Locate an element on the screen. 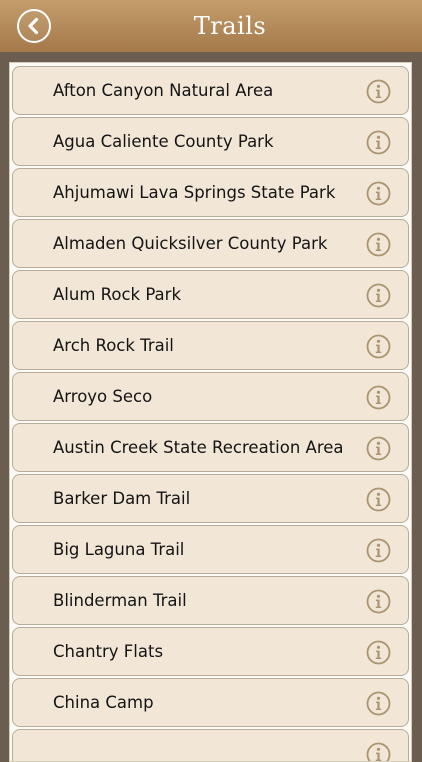 The height and width of the screenshot is (762, 422). trail-name: Big Laguna Trail is located at coordinates (118, 550).